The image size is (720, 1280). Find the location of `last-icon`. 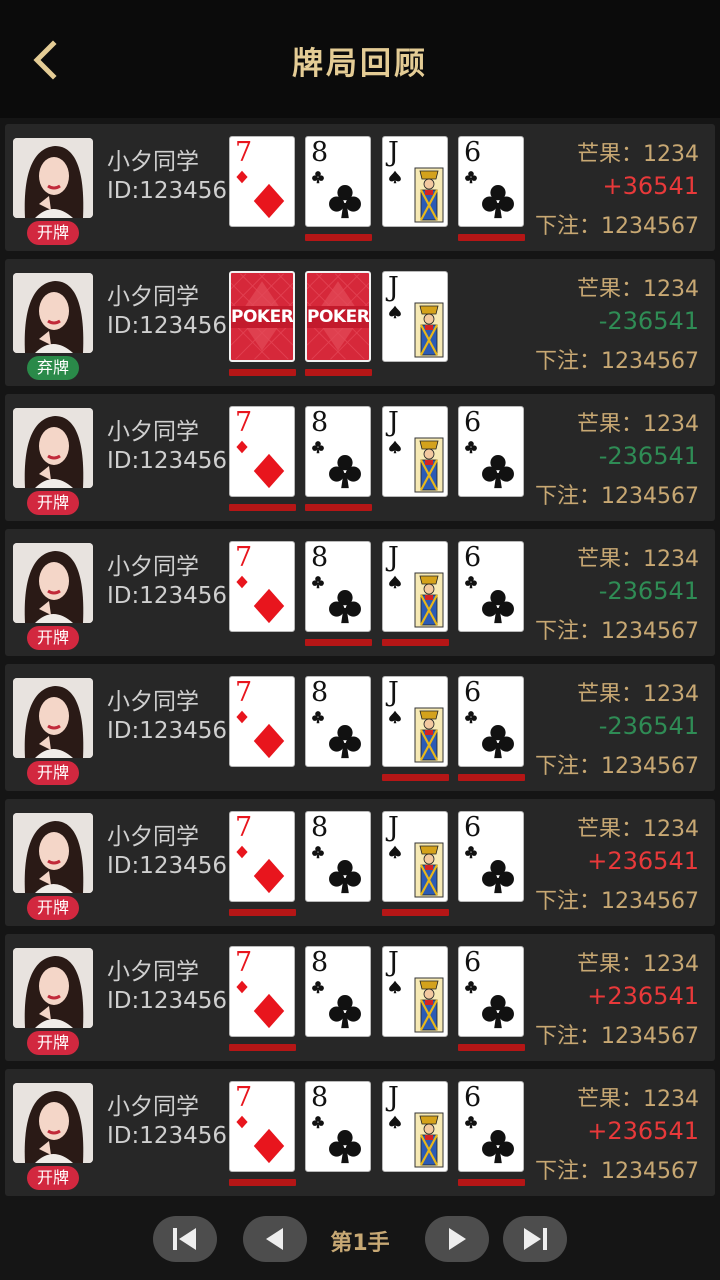

last-icon is located at coordinates (535, 1239).